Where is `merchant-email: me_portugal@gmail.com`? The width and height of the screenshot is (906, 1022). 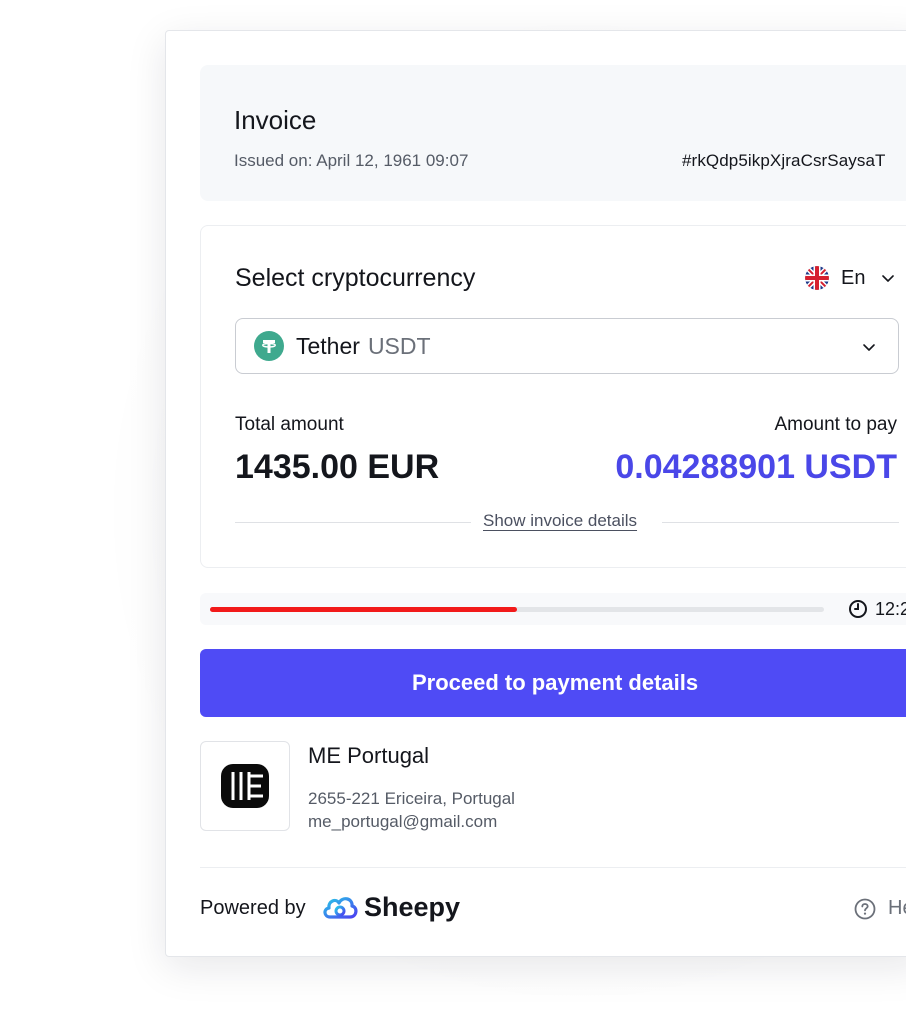
merchant-email: me_portugal@gmail.com is located at coordinates (403, 821).